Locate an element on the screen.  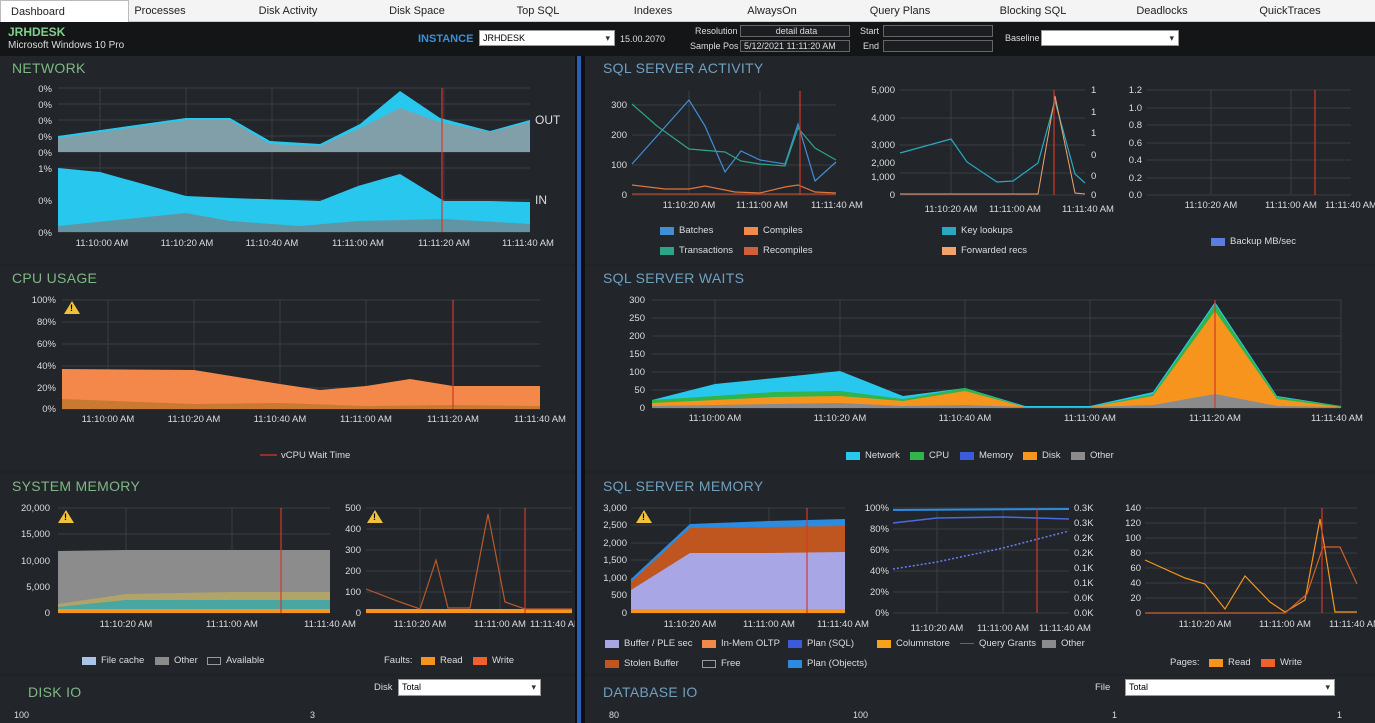
y-tick: 10,000 is located at coordinates (35, 561).